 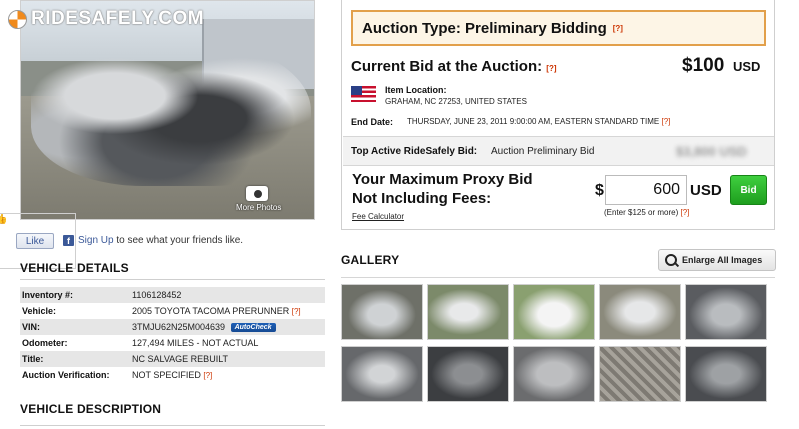 I want to click on enlarge-label: Enlarge All Images, so click(x=722, y=260).